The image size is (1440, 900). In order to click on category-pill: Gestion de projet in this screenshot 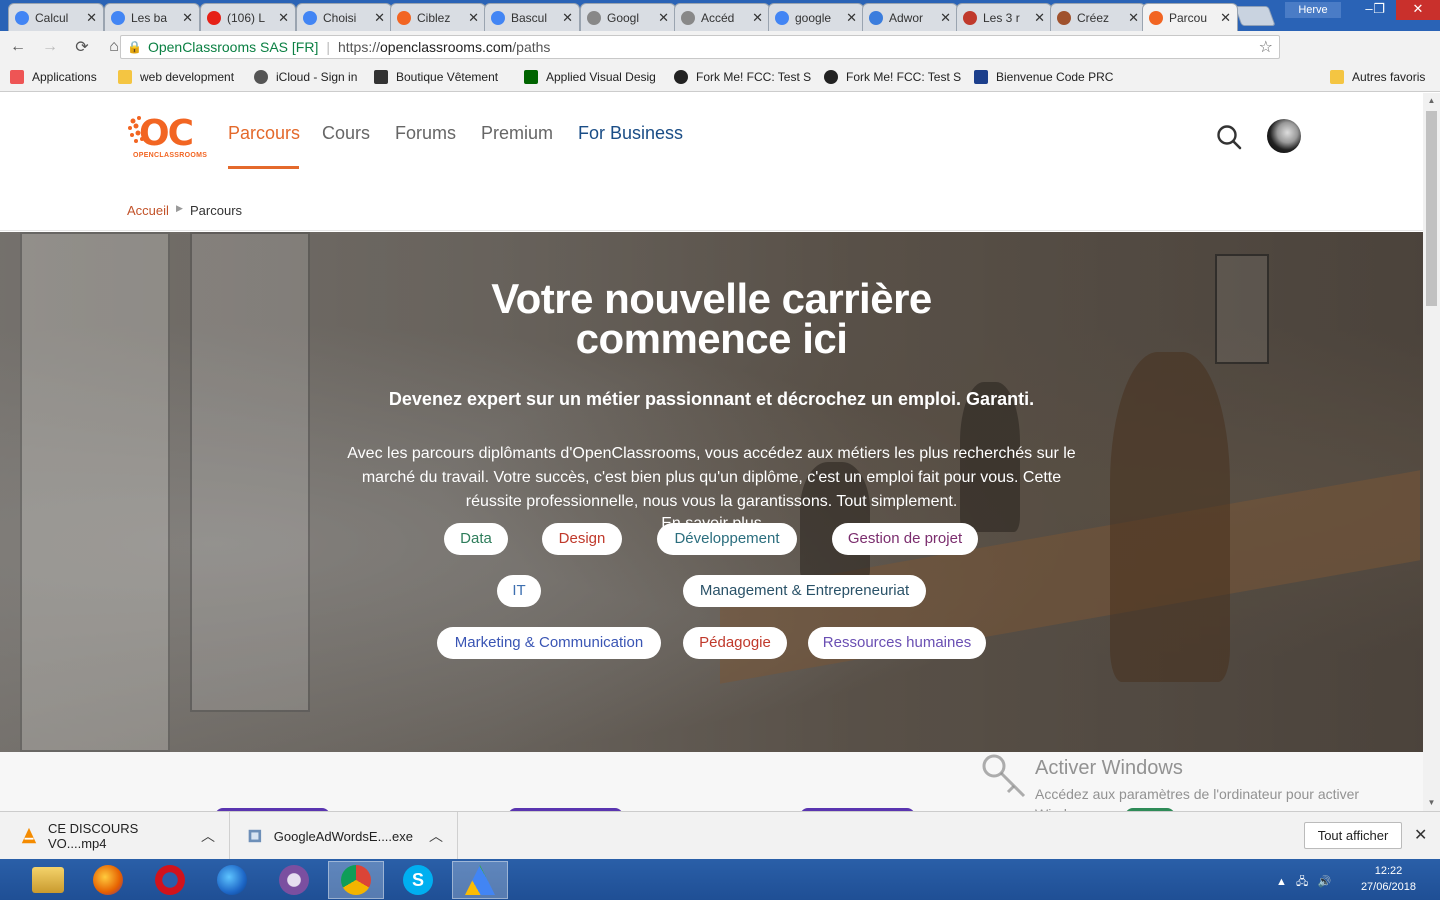, I will do `click(905, 539)`.